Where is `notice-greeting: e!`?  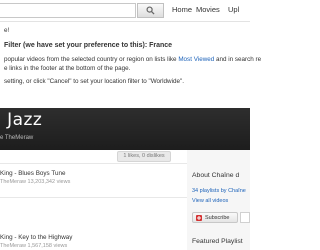
notice-greeting: e! is located at coordinates (7, 30).